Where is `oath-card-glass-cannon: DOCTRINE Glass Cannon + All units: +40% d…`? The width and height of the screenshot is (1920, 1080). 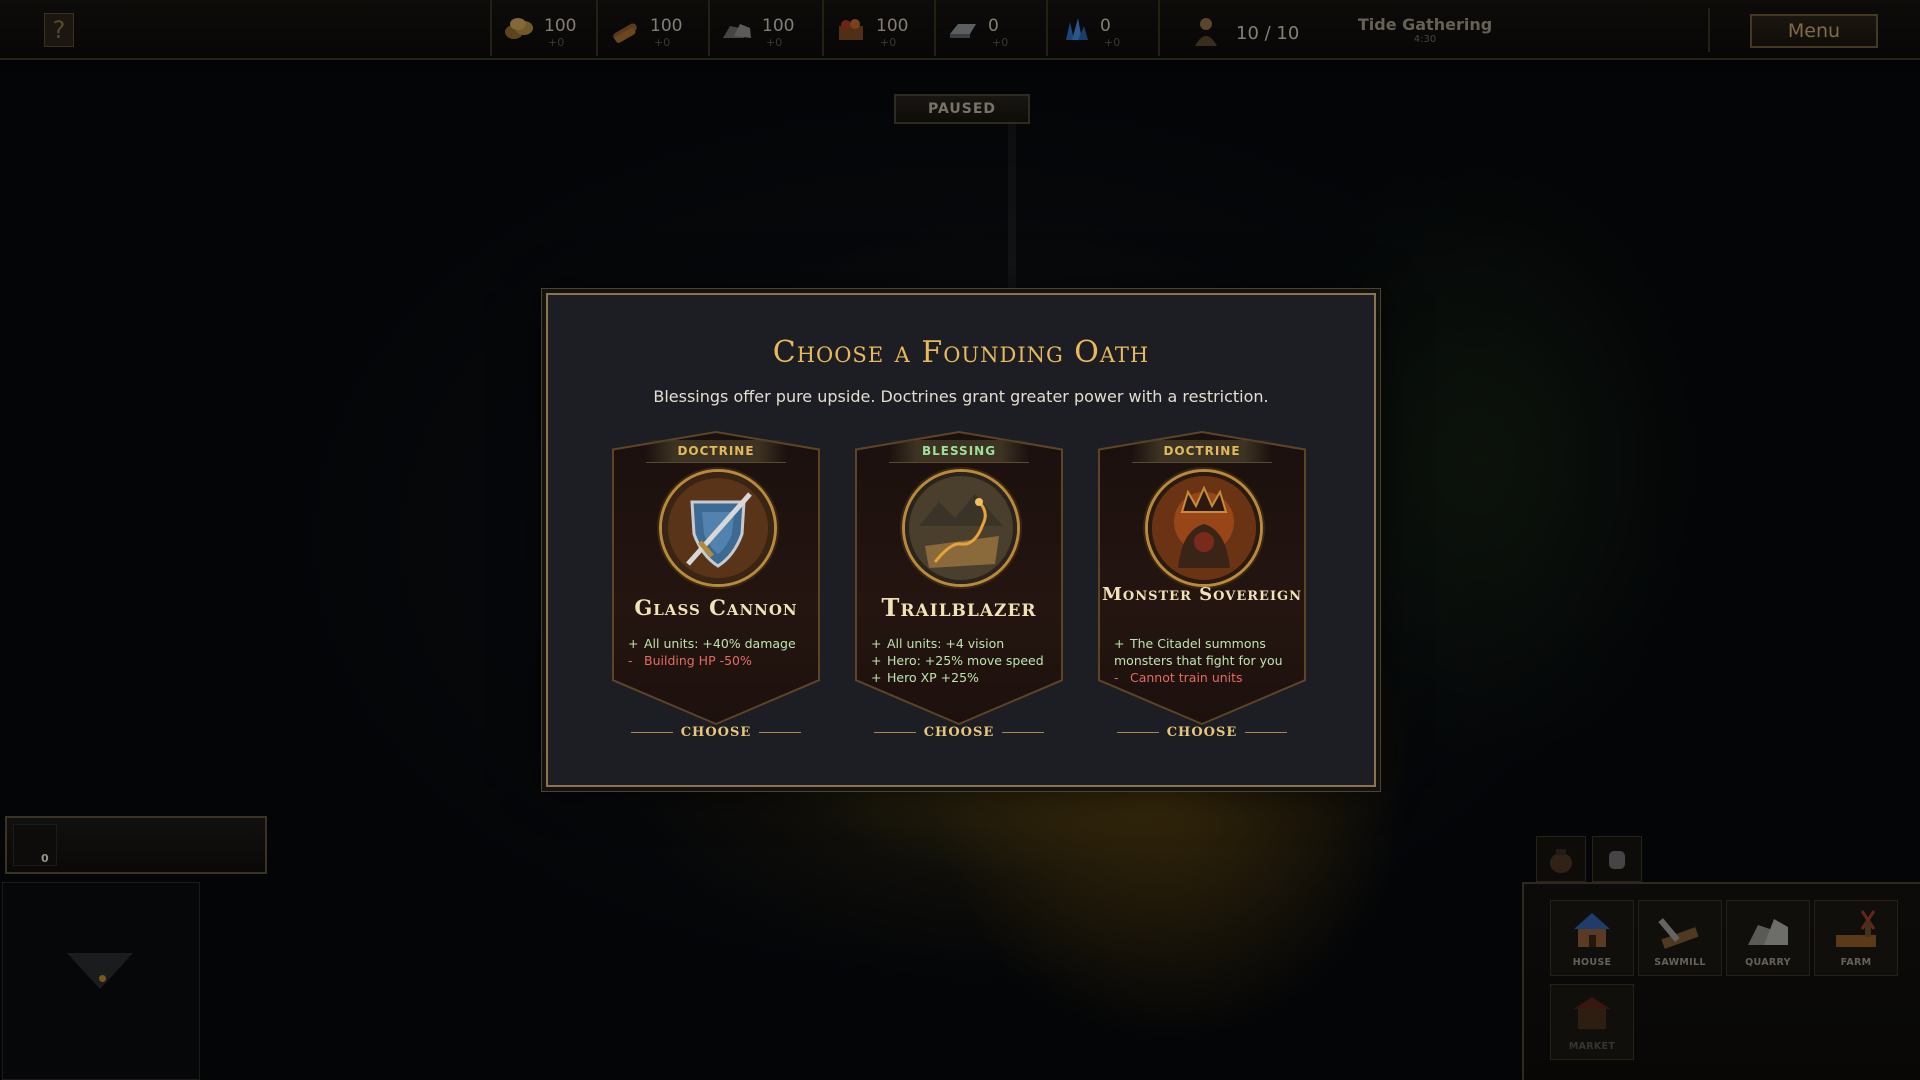
oath-card-glass-cannon: DOCTRINE Glass Cannon + All units: +40% d… is located at coordinates (716, 592).